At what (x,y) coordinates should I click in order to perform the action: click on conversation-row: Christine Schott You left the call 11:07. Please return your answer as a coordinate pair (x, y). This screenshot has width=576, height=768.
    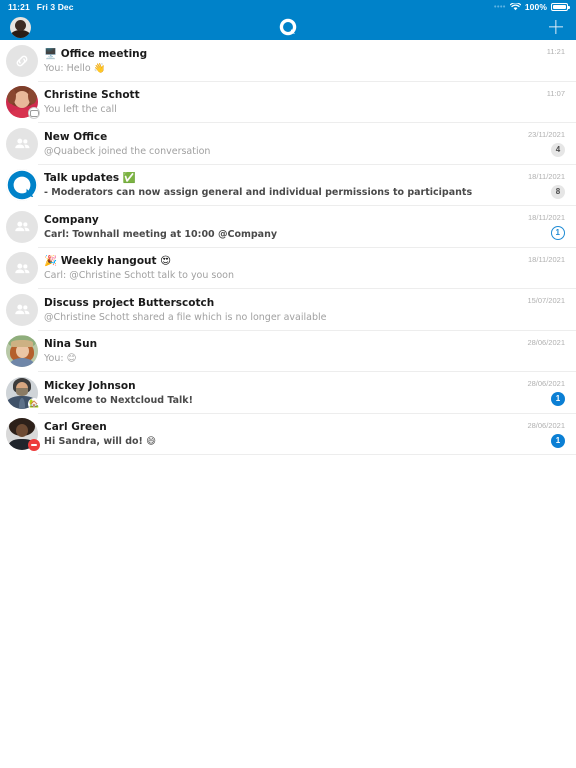
    Looking at the image, I should click on (288, 103).